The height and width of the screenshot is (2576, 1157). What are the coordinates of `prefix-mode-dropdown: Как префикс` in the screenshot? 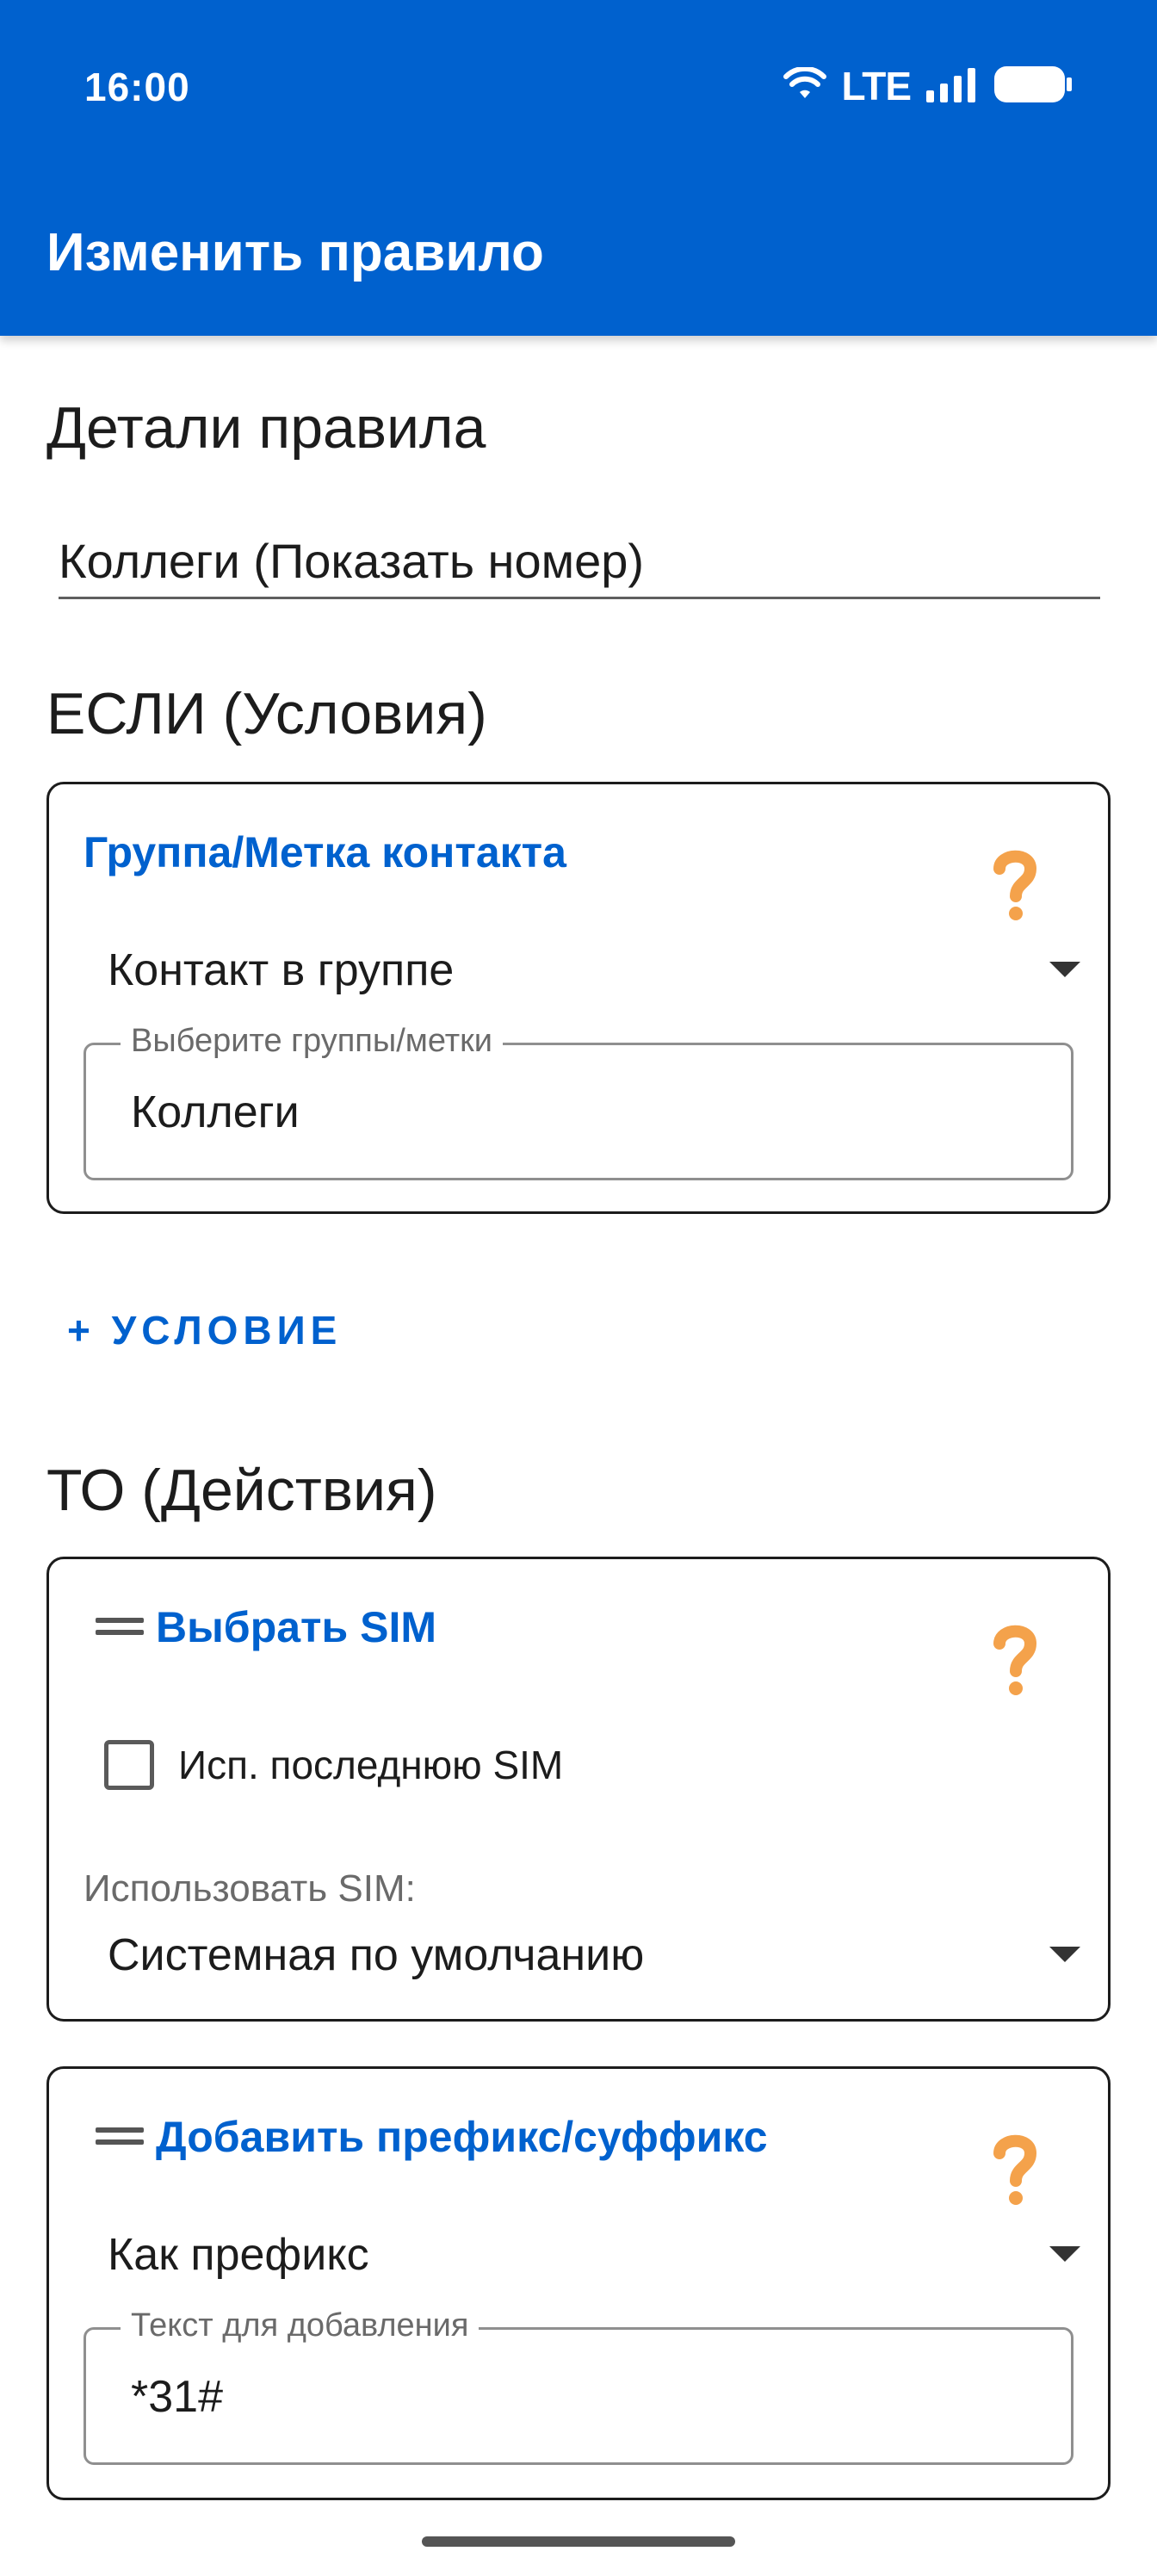 It's located at (594, 2254).